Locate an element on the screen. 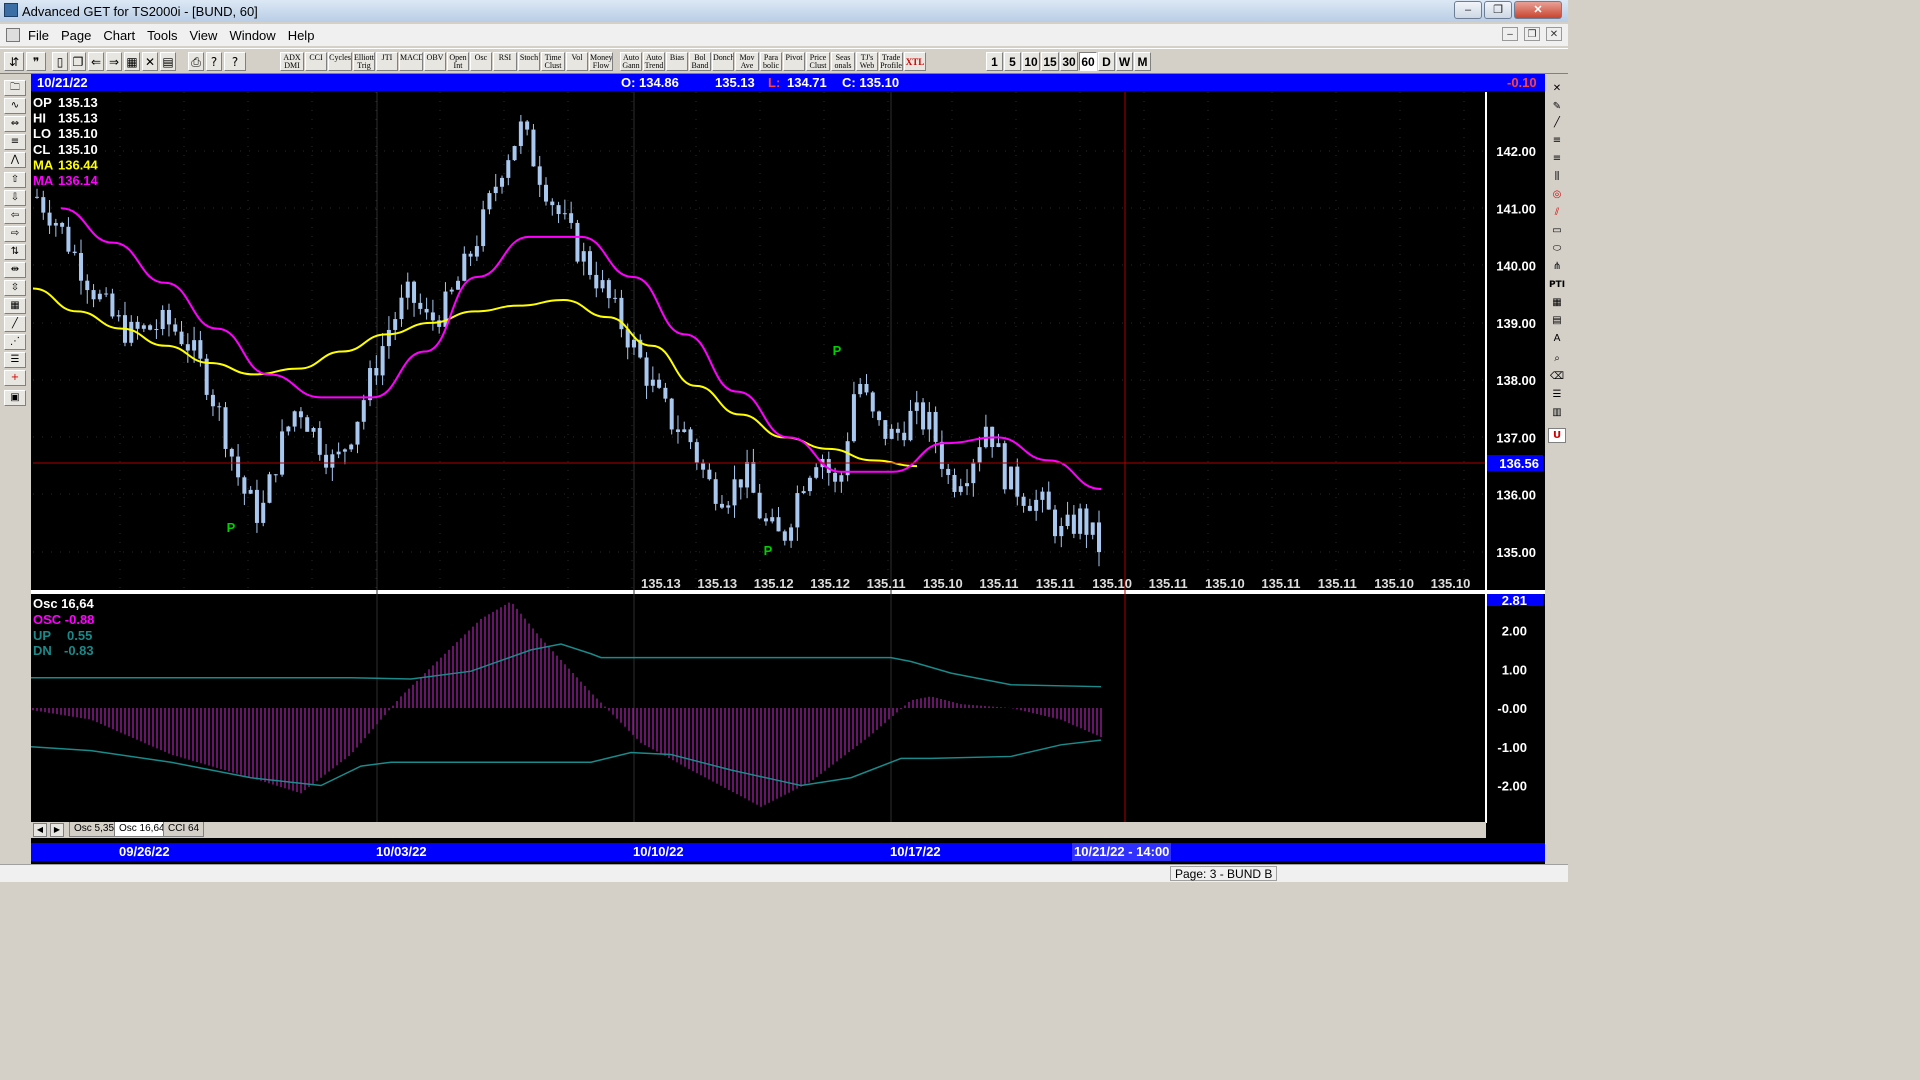 This screenshot has height=1080, width=1920. grid-tool-icon: ▦ is located at coordinates (1557, 303).